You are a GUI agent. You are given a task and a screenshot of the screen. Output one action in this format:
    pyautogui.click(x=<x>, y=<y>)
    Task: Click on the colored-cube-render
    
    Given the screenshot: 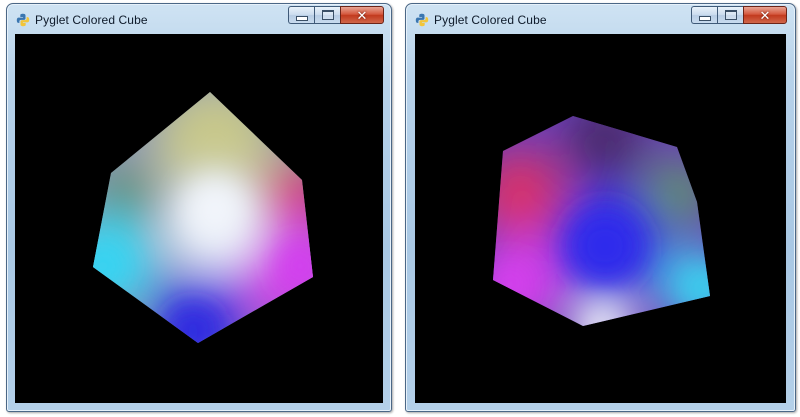 What is the action you would take?
    pyautogui.click(x=601, y=221)
    